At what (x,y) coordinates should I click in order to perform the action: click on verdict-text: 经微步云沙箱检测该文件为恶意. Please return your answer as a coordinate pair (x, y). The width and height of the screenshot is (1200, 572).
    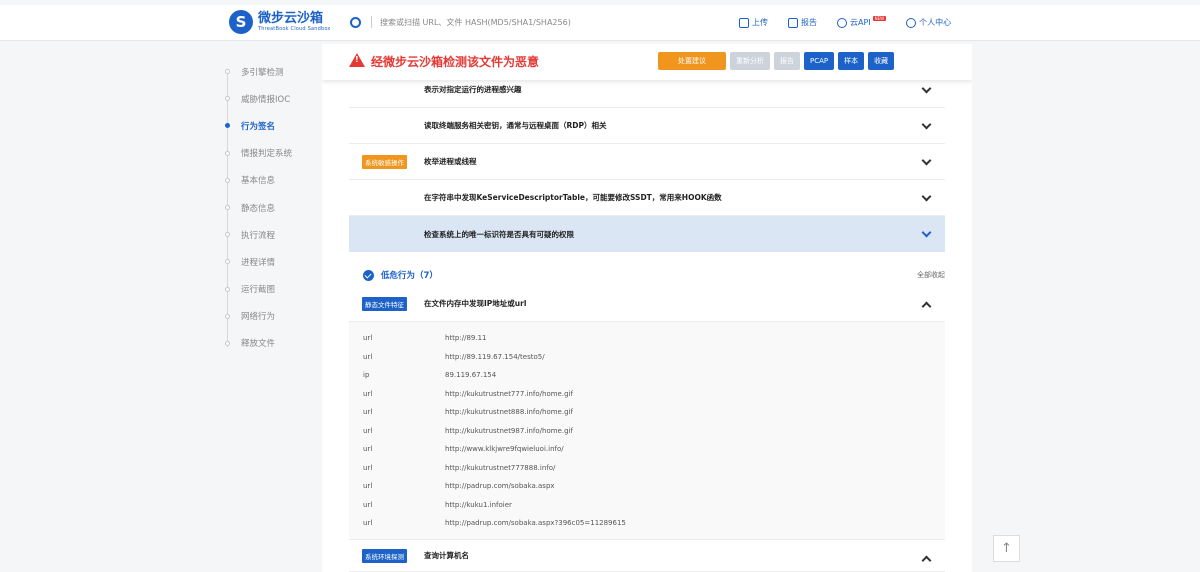
    Looking at the image, I should click on (455, 62).